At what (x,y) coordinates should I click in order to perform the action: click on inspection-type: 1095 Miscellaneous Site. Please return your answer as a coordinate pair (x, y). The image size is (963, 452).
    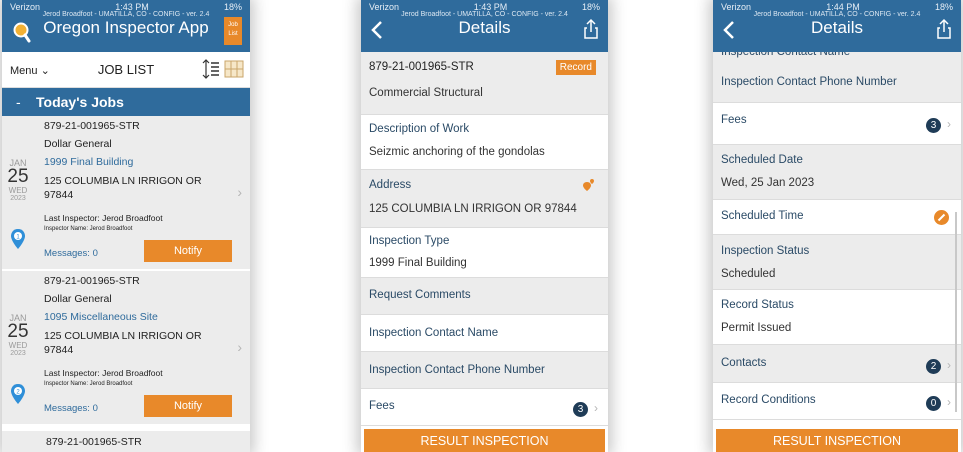
    Looking at the image, I should click on (101, 317).